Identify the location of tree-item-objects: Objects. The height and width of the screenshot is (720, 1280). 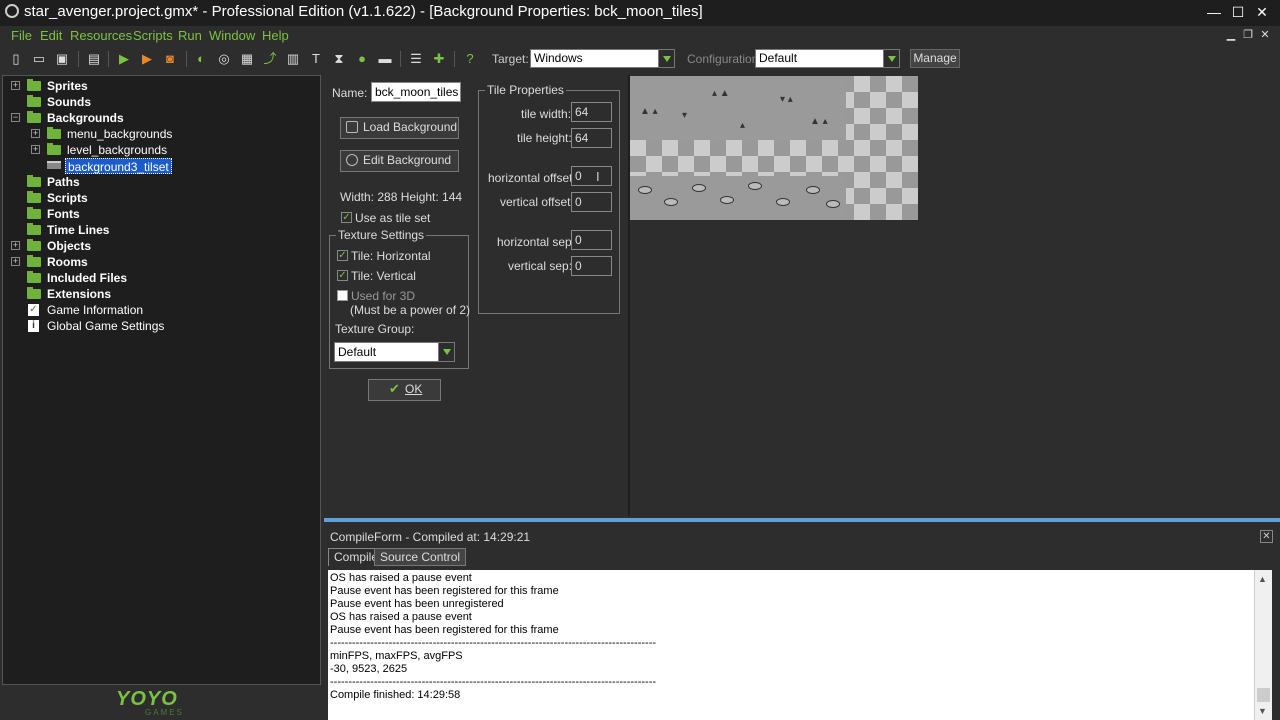
(69, 246).